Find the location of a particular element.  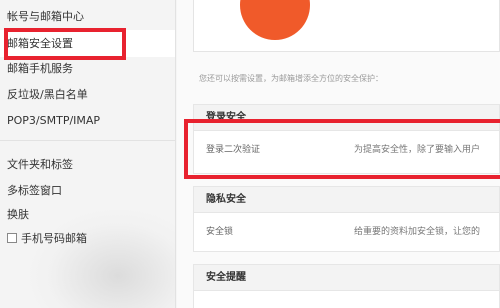

security-alert-section: 安全提醒 is located at coordinates (346, 286).